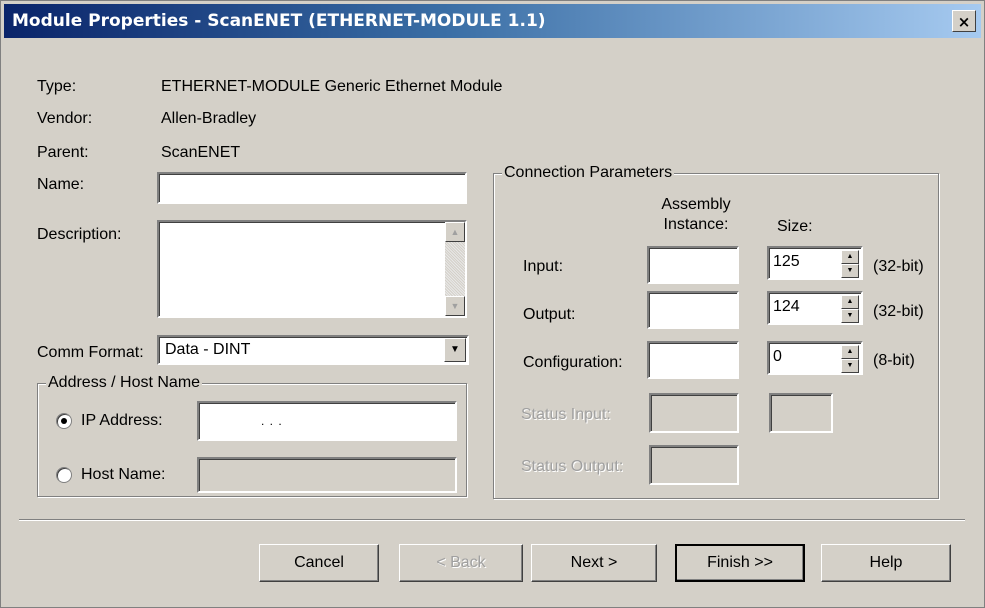 Image resolution: width=985 pixels, height=608 pixels. I want to click on comm-format-label: Comm Format:, so click(90, 352).